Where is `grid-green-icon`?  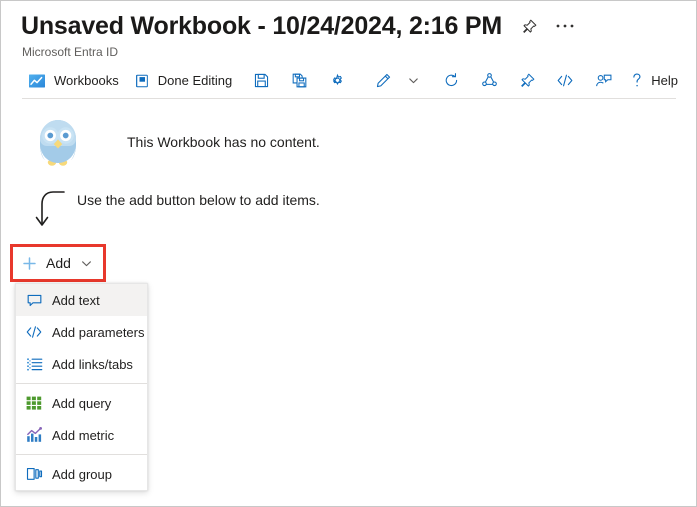 grid-green-icon is located at coordinates (34, 403).